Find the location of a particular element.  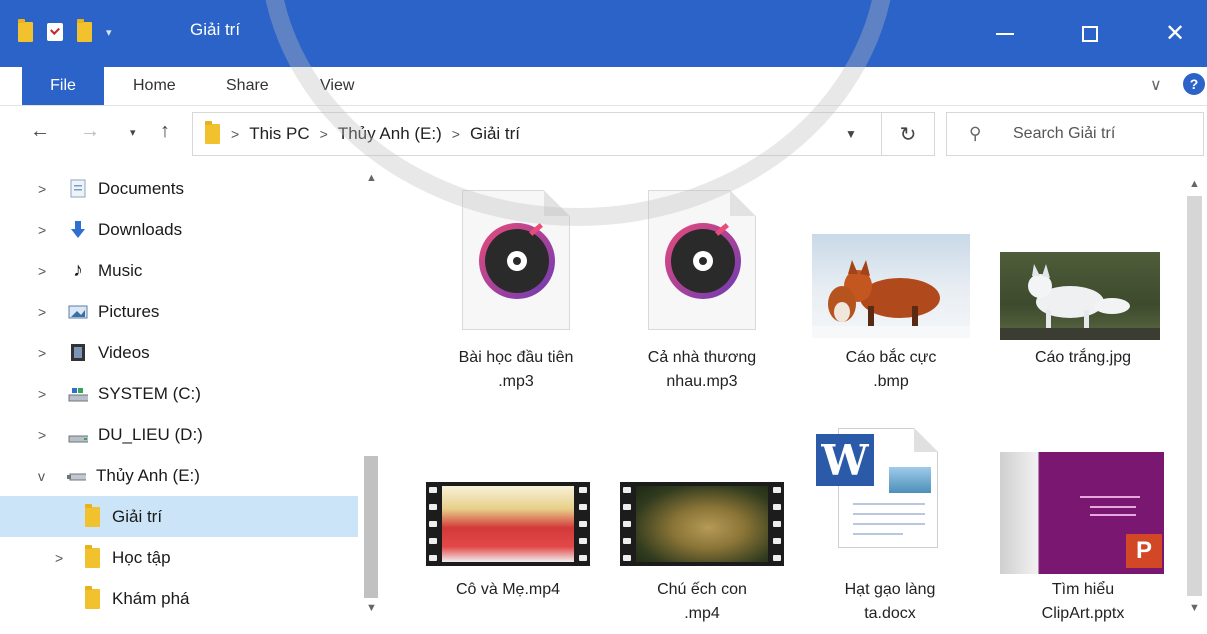

video-file-icon is located at coordinates (508, 524).